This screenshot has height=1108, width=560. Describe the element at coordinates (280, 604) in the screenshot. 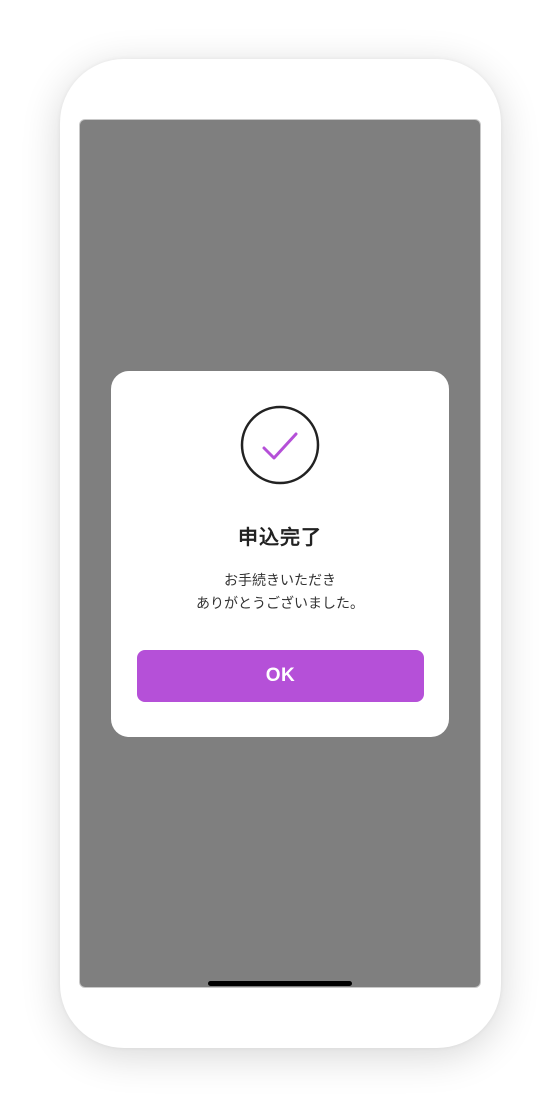

I see `dialog-message-line: ありがとうございました。` at that location.